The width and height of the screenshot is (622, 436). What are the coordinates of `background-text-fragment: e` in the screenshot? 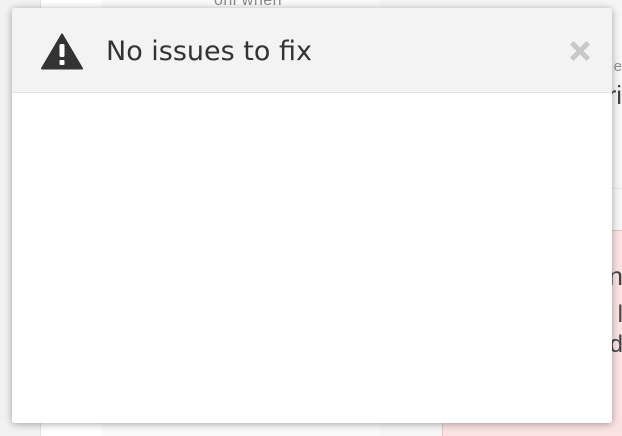 It's located at (617, 66).